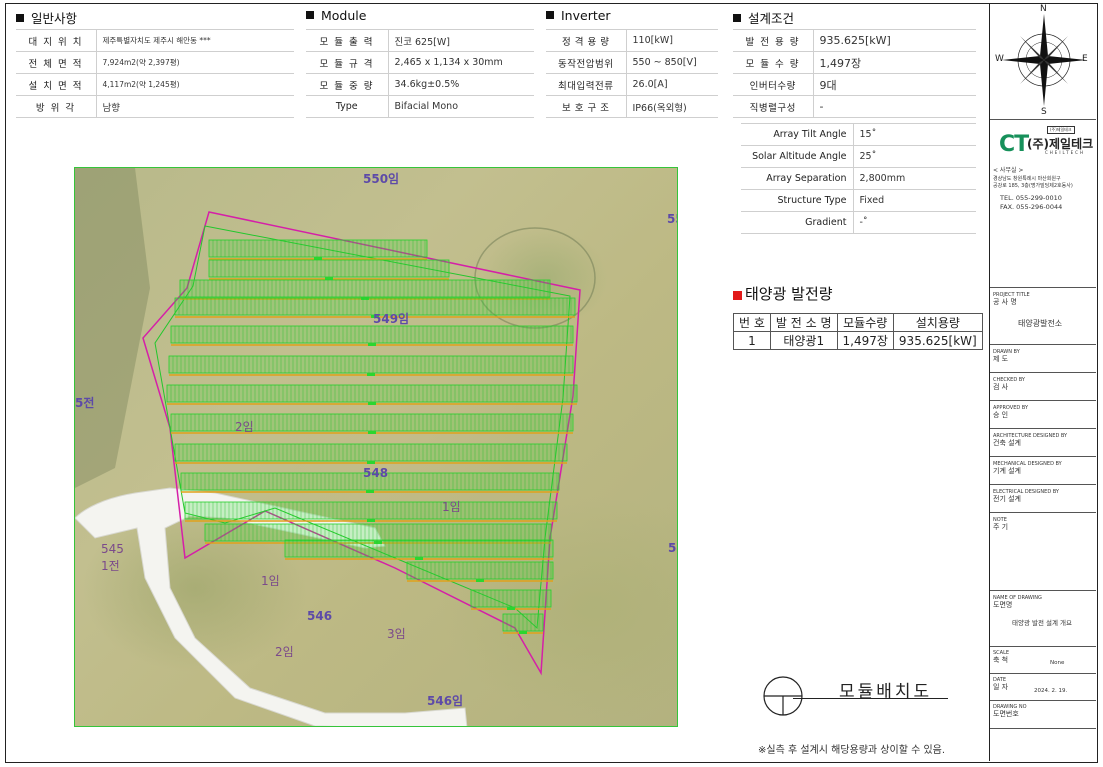 The image size is (1103, 767). I want to click on inverter-title: Inverter, so click(578, 15).